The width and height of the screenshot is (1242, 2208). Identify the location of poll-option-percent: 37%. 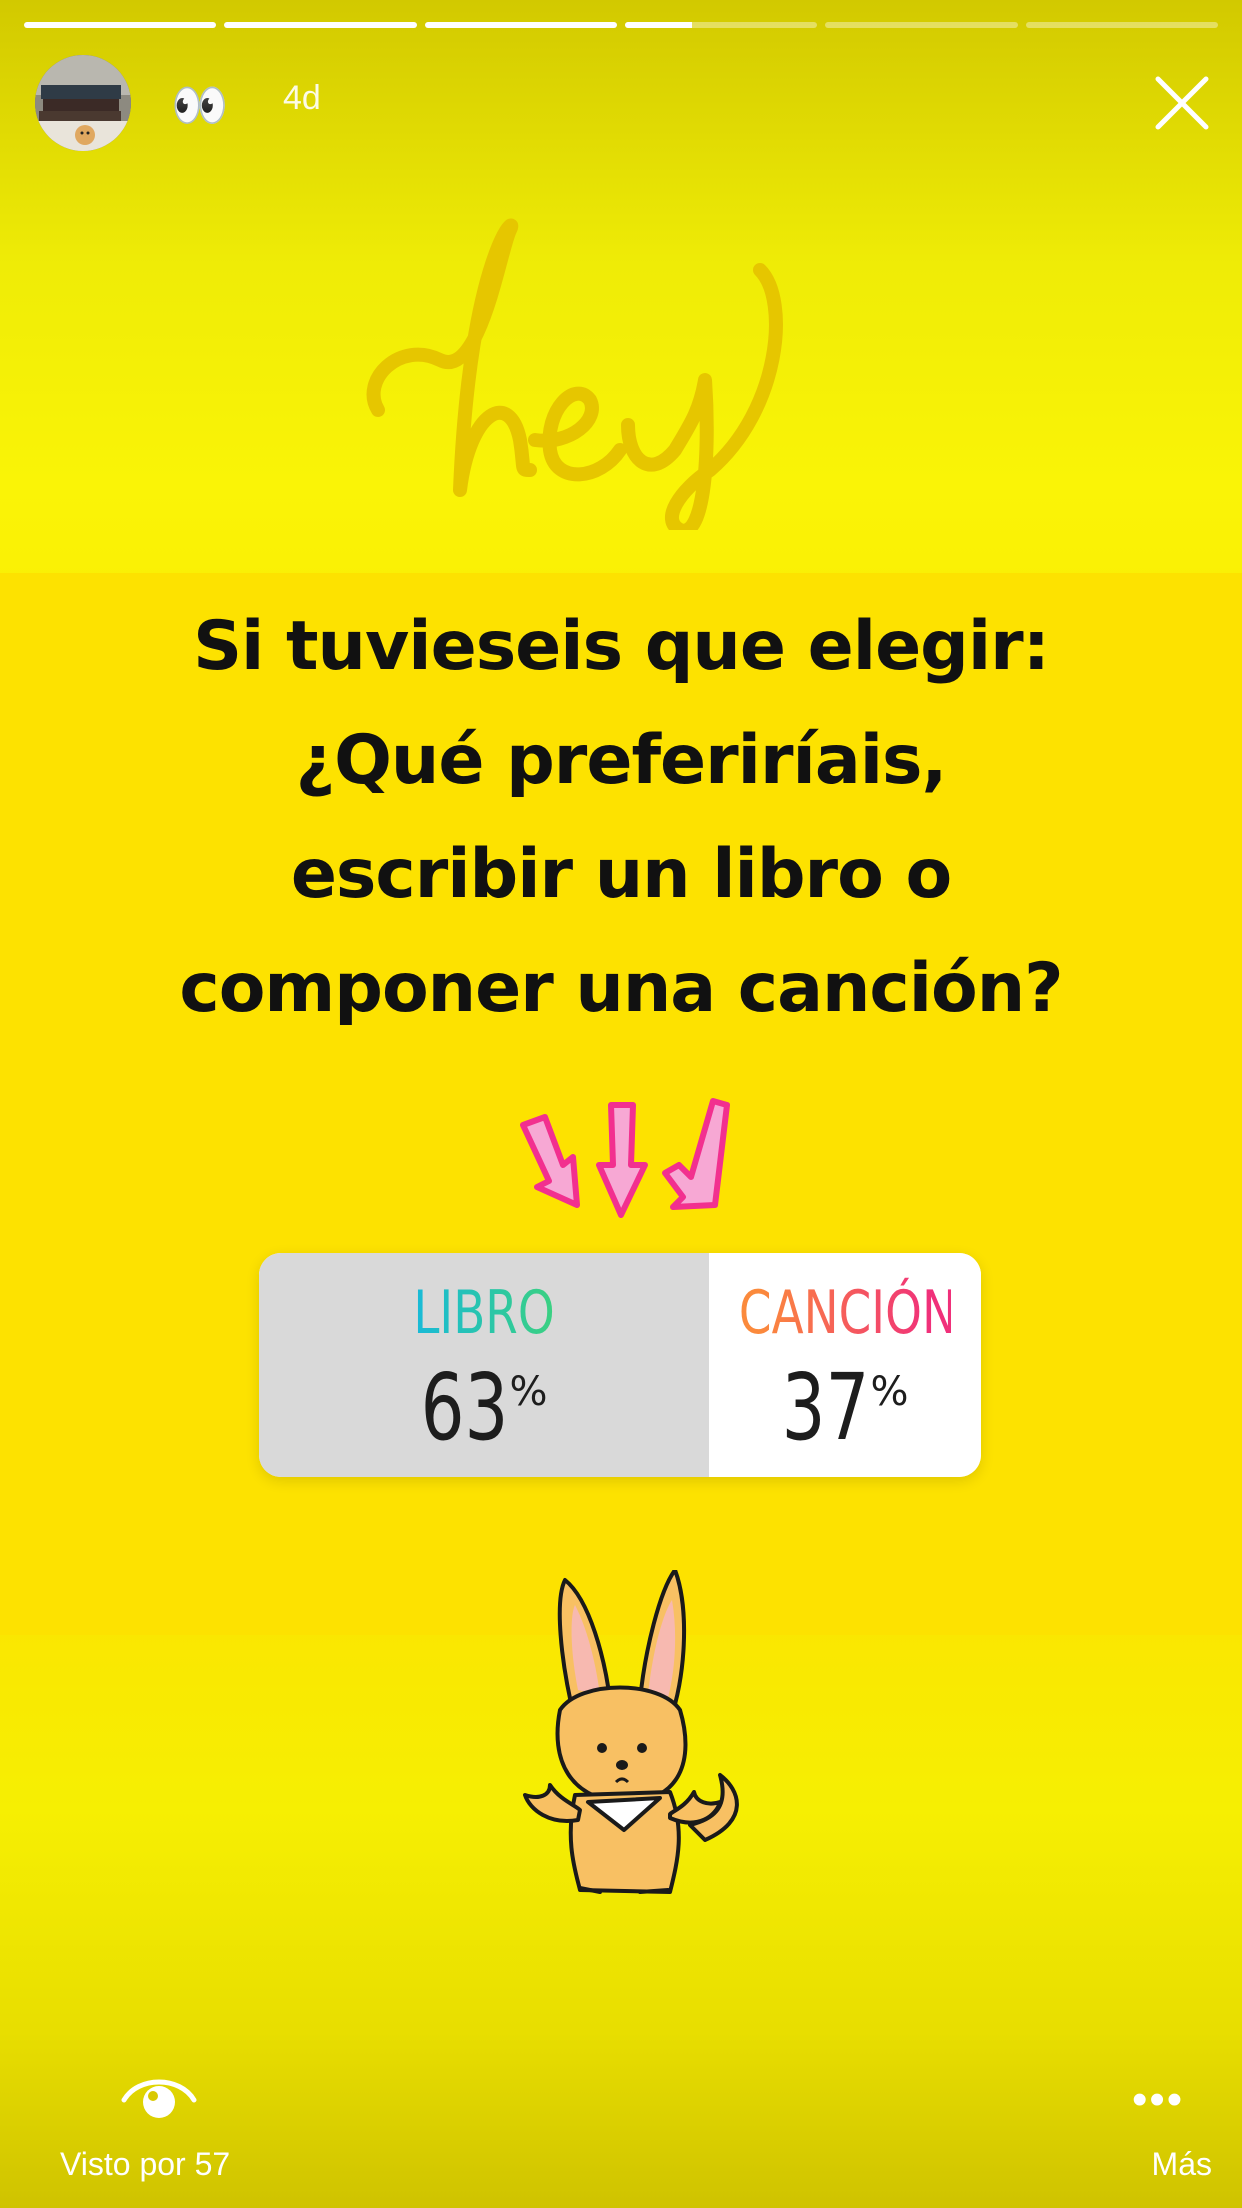
(845, 1408).